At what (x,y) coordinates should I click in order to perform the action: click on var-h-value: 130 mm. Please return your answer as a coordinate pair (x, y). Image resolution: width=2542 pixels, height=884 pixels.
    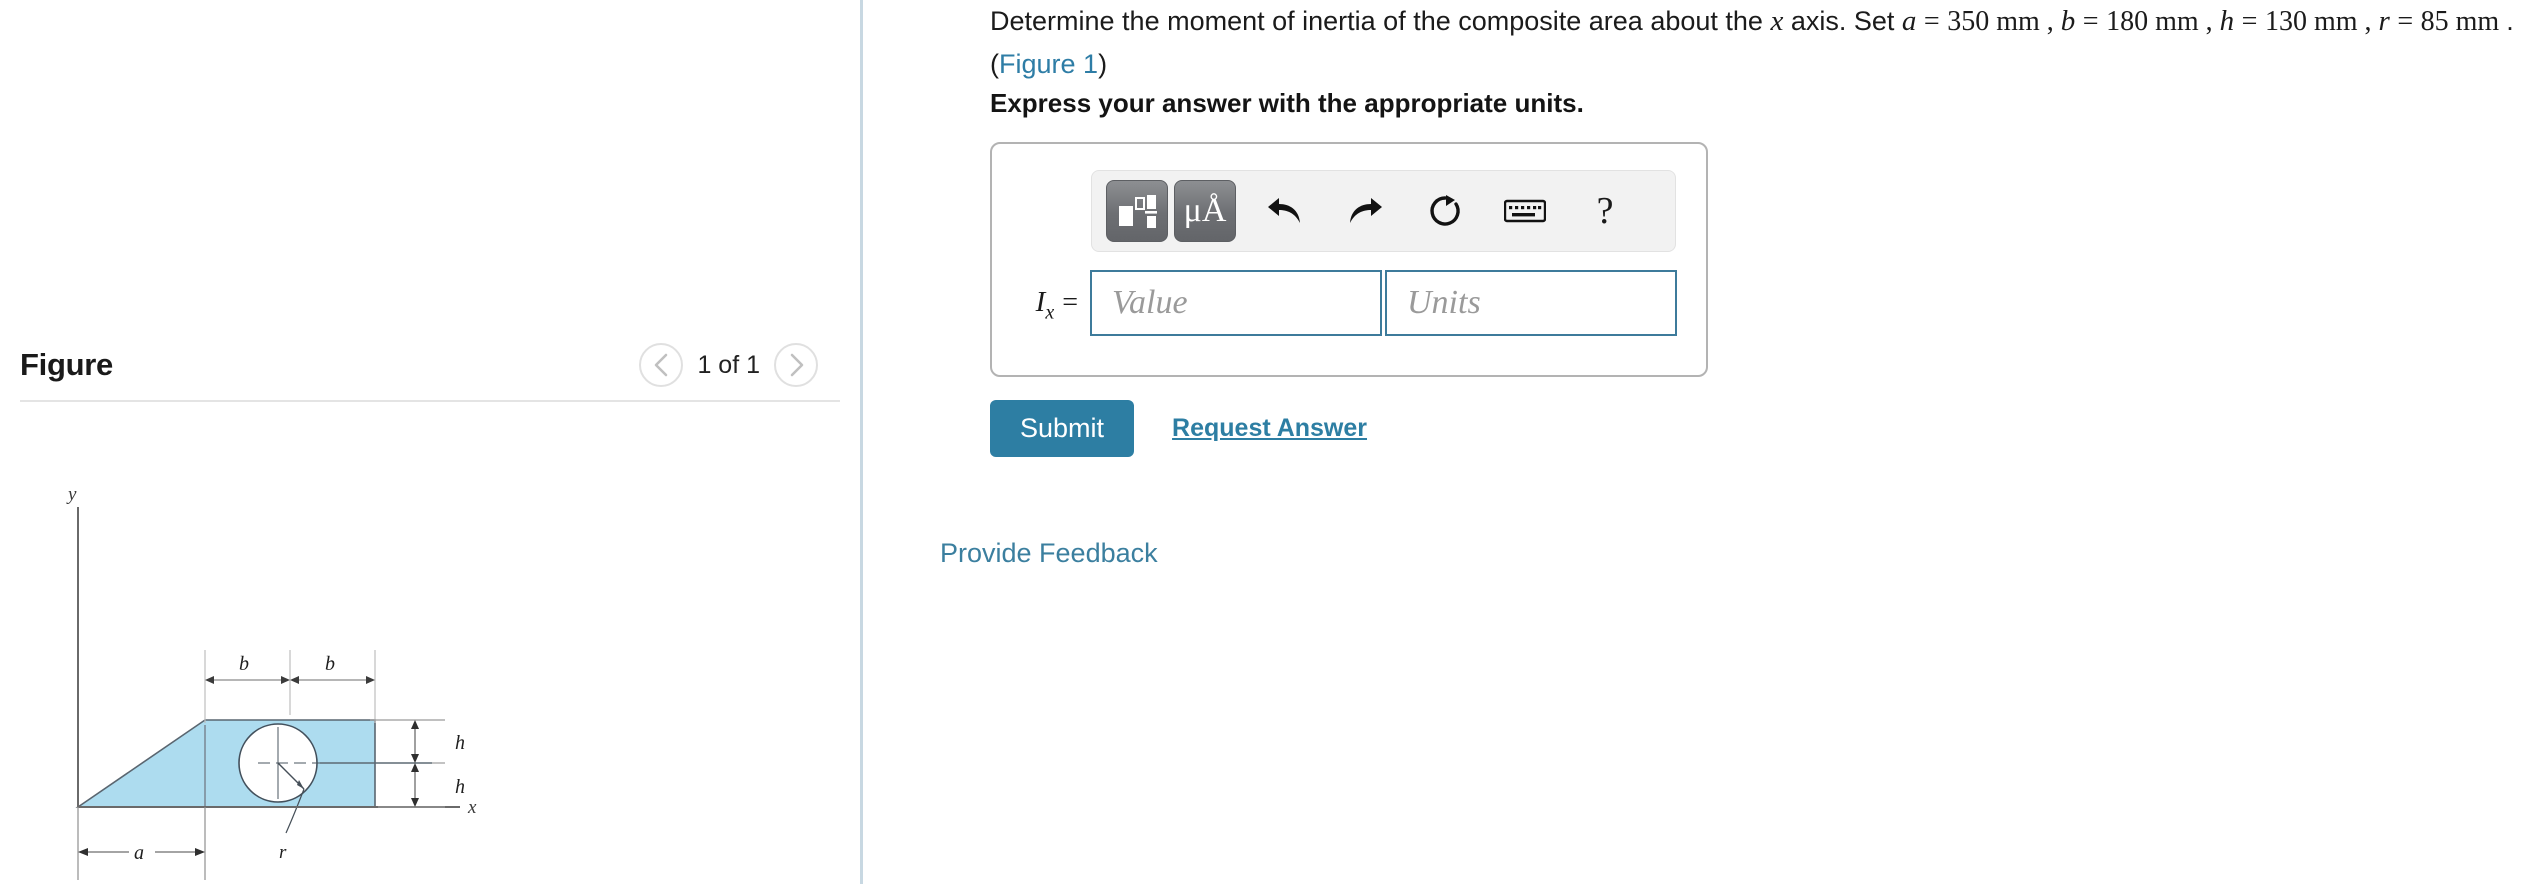
    Looking at the image, I should click on (2311, 21).